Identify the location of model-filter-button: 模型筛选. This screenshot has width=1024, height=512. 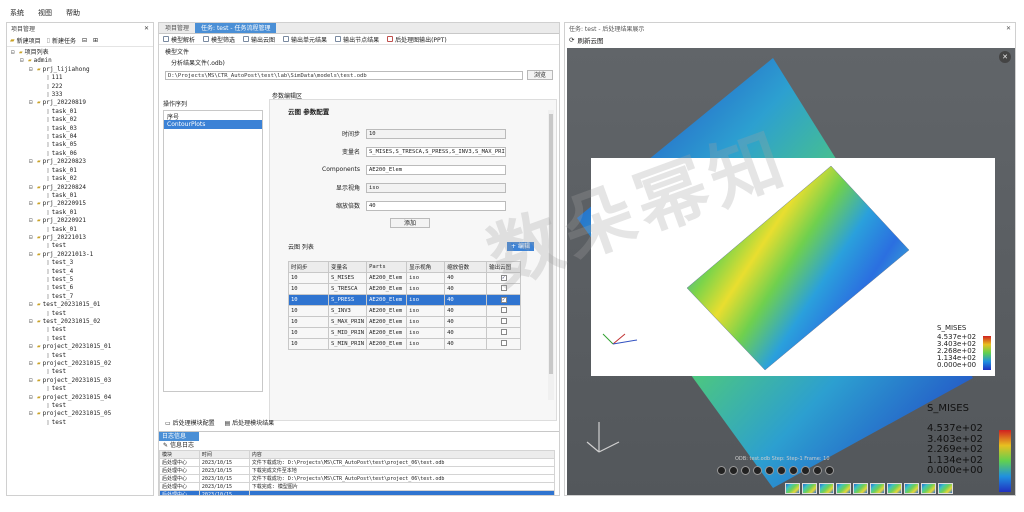
(219, 39).